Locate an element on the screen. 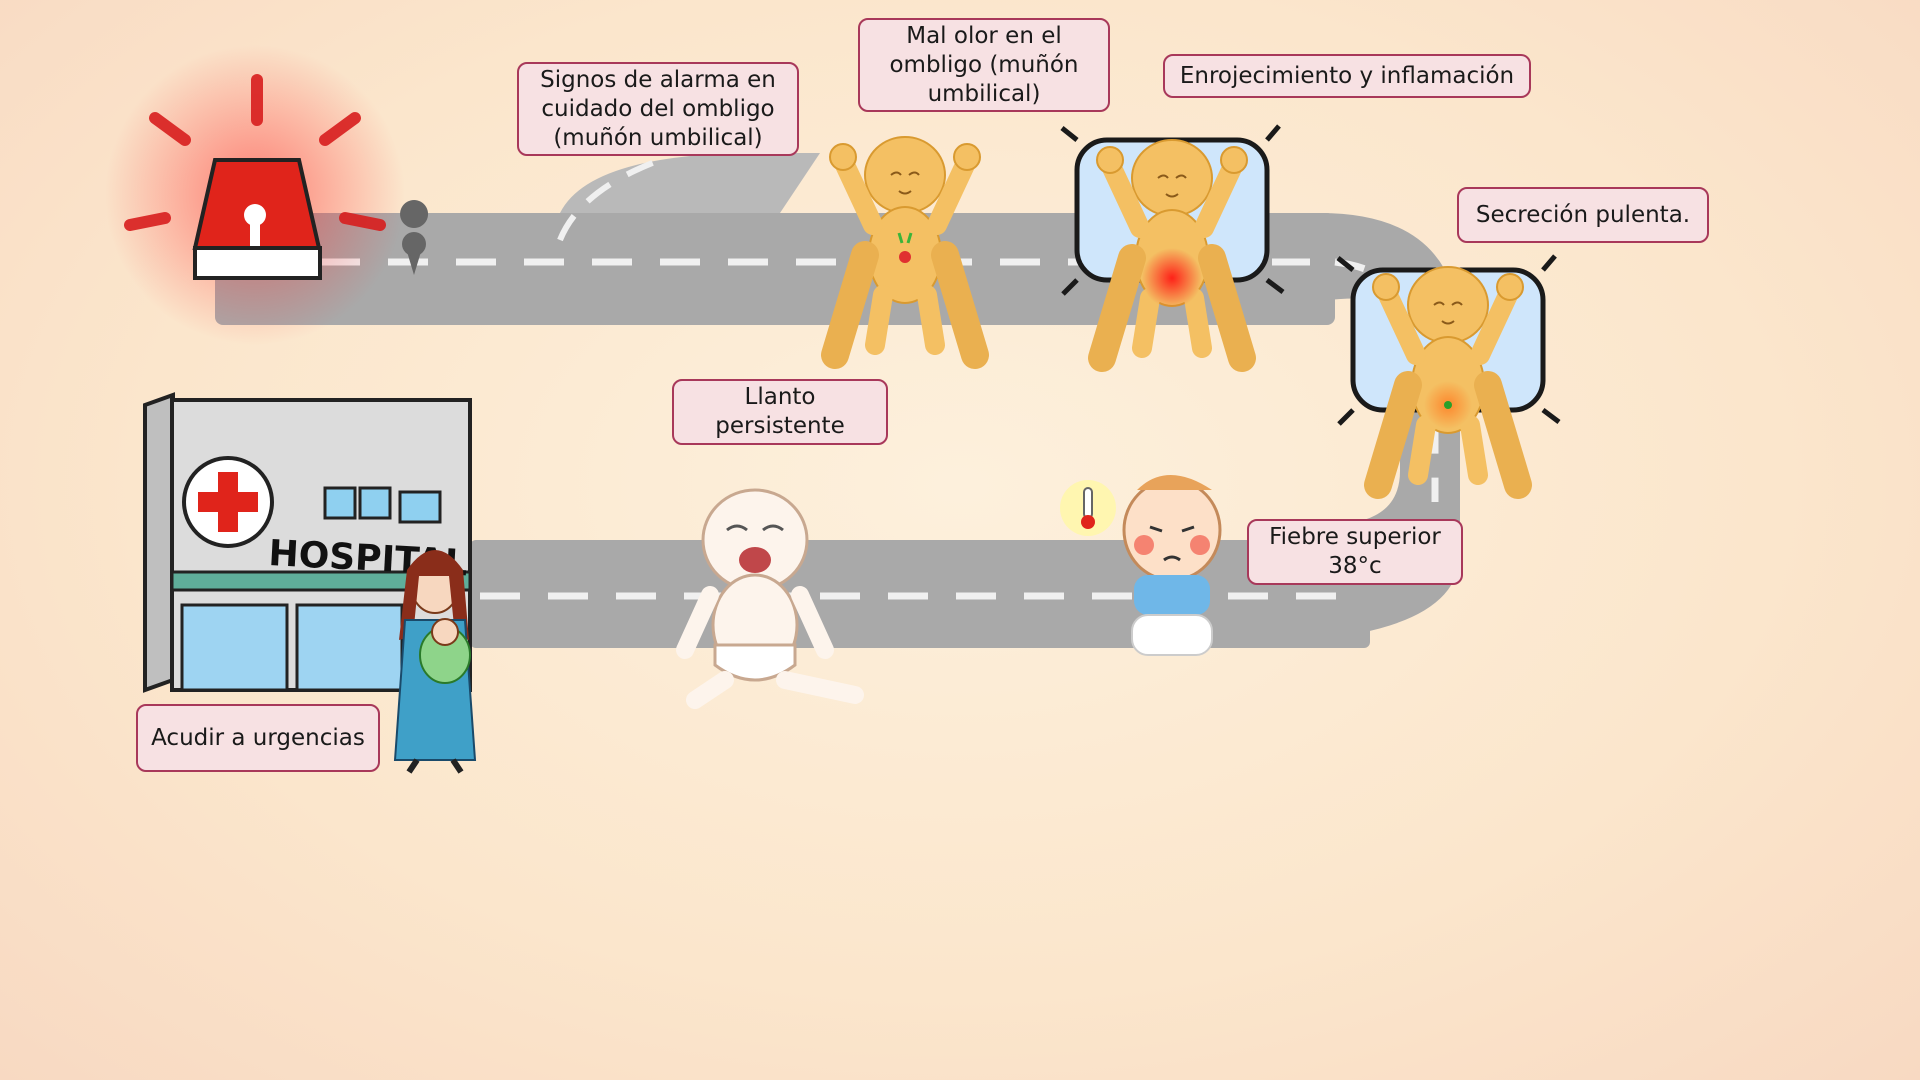 This screenshot has height=1080, width=1920. step-urgencias-text: Acudir a urgencias is located at coordinates (258, 737).